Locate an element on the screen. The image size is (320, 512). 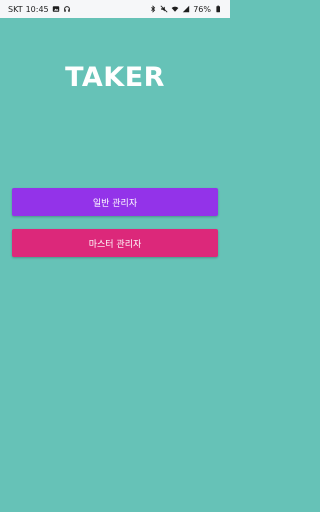
mute-icon is located at coordinates (164, 9).